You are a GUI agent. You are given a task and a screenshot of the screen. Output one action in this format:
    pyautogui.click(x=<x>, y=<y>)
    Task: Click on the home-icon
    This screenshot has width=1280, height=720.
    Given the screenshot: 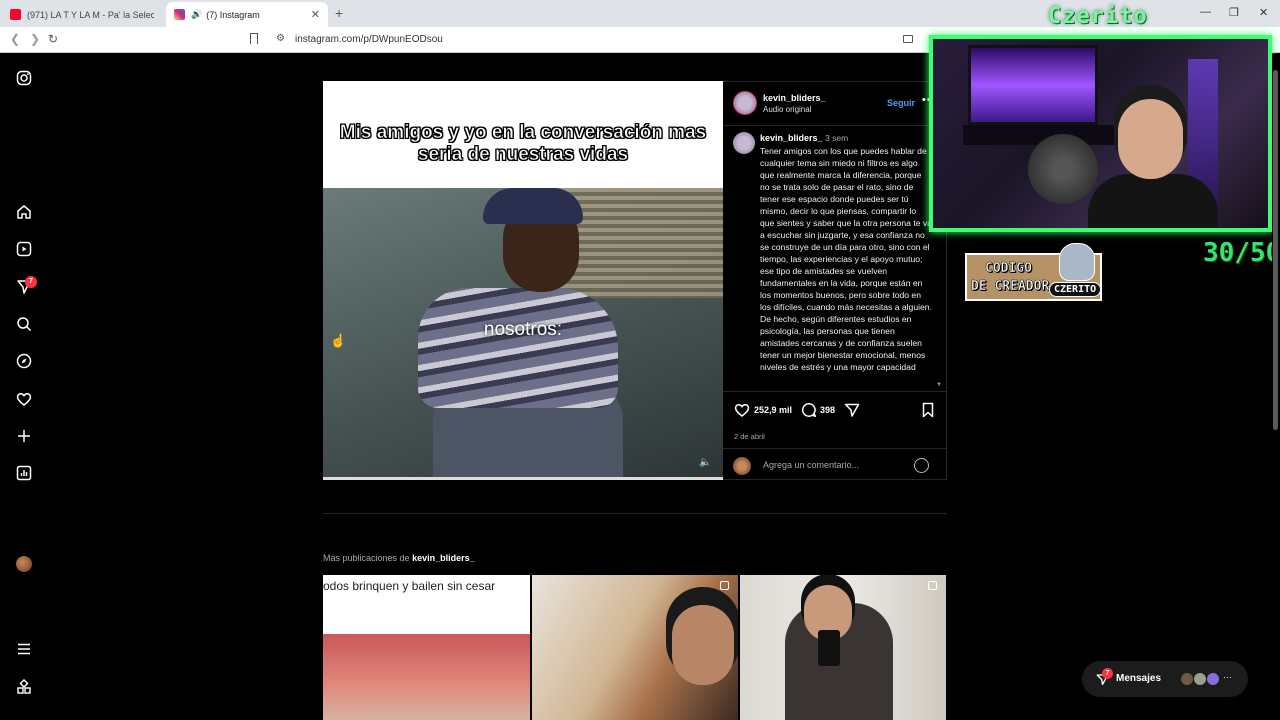 What is the action you would take?
    pyautogui.click(x=24, y=212)
    